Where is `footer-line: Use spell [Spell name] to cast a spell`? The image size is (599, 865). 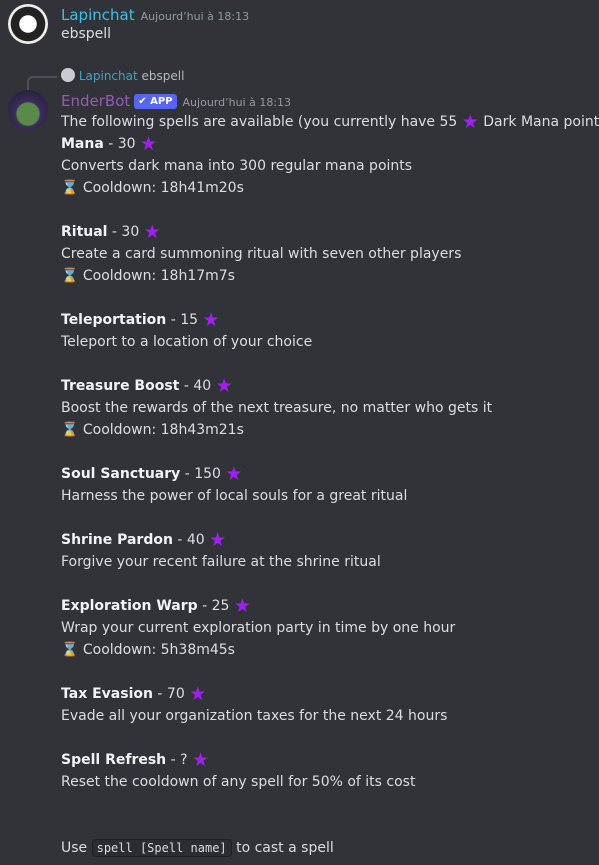 footer-line: Use spell [Spell name] to cast a spell is located at coordinates (330, 848).